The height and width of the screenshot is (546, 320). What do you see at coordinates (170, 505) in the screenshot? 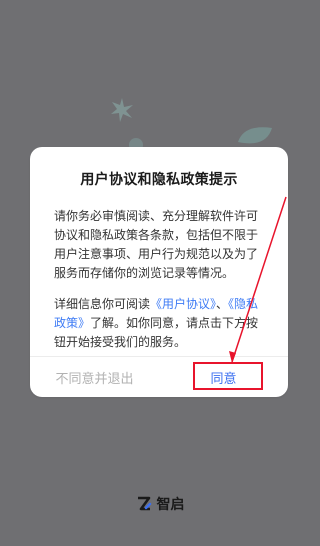
I see `brand-name: 智启` at bounding box center [170, 505].